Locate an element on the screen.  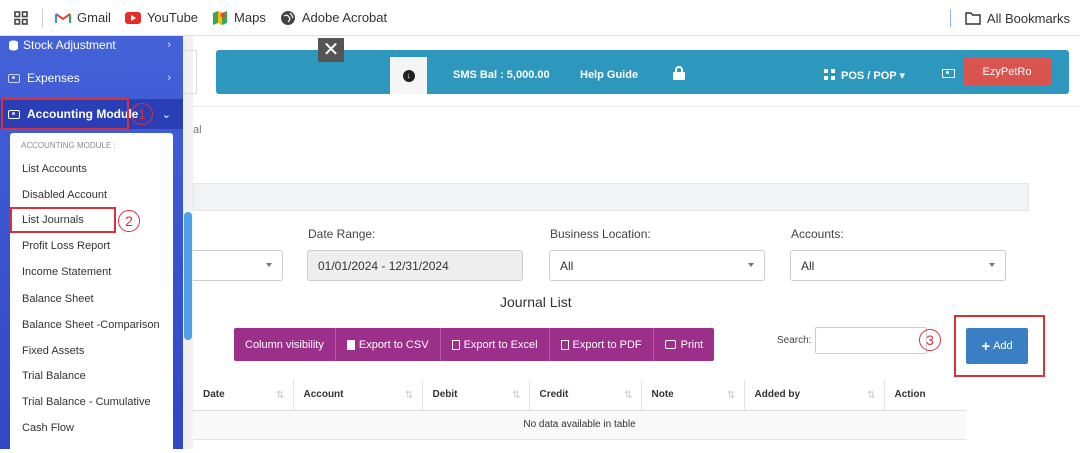
pdf-file-icon is located at coordinates (564, 344).